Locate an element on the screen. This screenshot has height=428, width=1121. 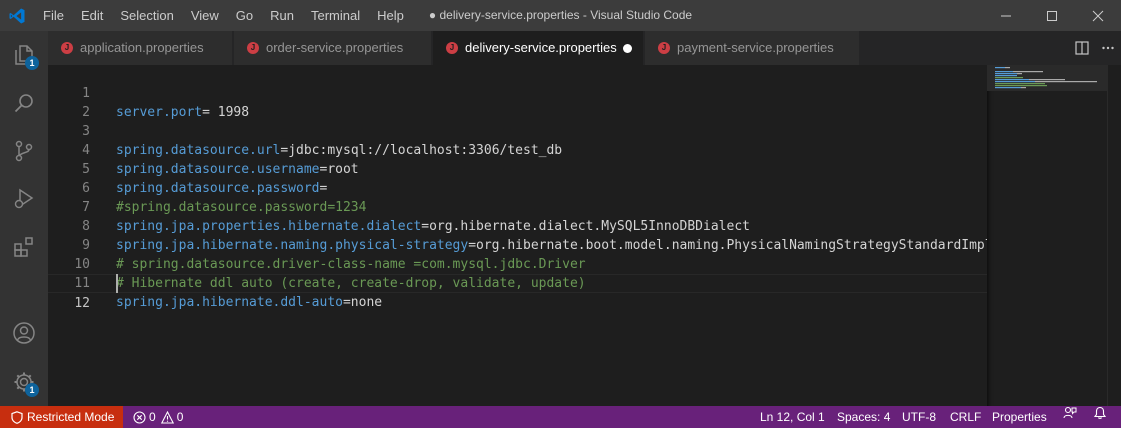
more-actions-button is located at coordinates (1108, 48).